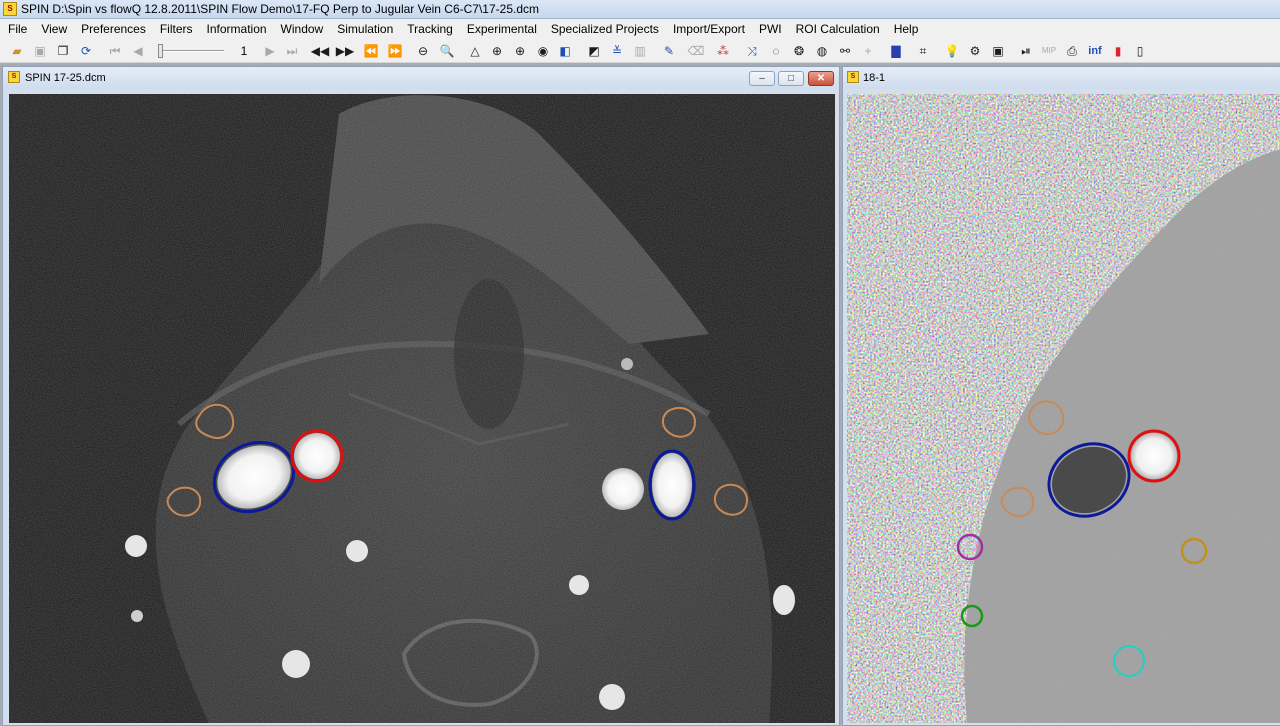  I want to click on open-folder-icon: ▰, so click(17, 51).